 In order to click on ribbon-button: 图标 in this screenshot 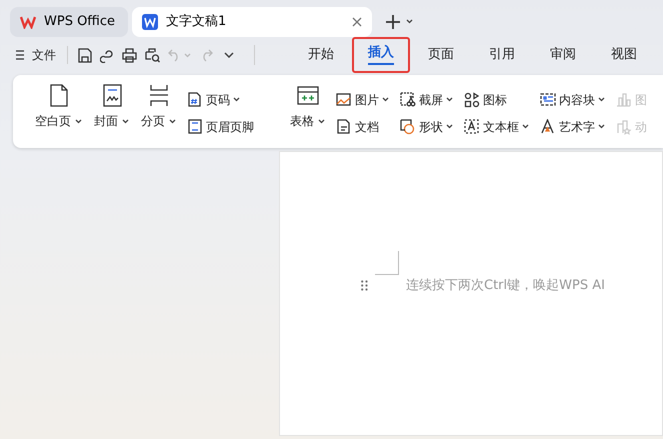, I will do `click(496, 99)`.